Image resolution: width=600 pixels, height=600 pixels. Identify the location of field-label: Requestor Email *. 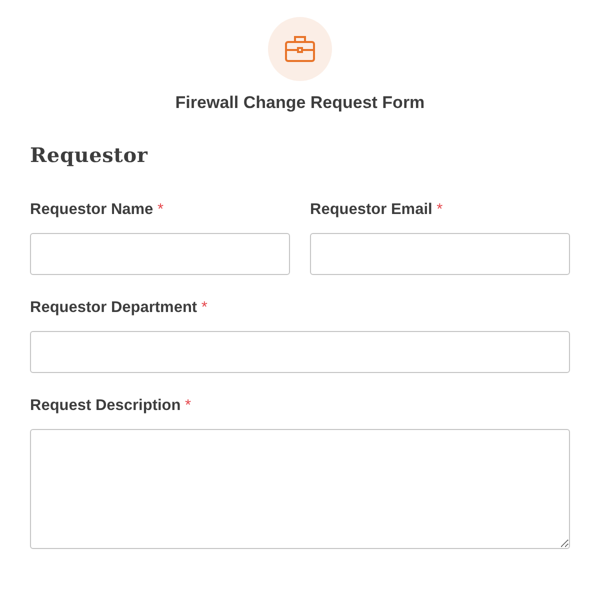
(377, 210).